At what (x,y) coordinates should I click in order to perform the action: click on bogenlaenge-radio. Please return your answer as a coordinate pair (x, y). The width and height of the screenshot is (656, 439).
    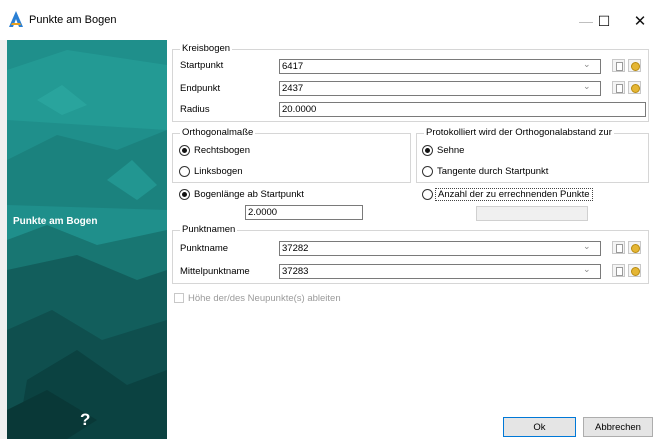
    Looking at the image, I should click on (184, 194).